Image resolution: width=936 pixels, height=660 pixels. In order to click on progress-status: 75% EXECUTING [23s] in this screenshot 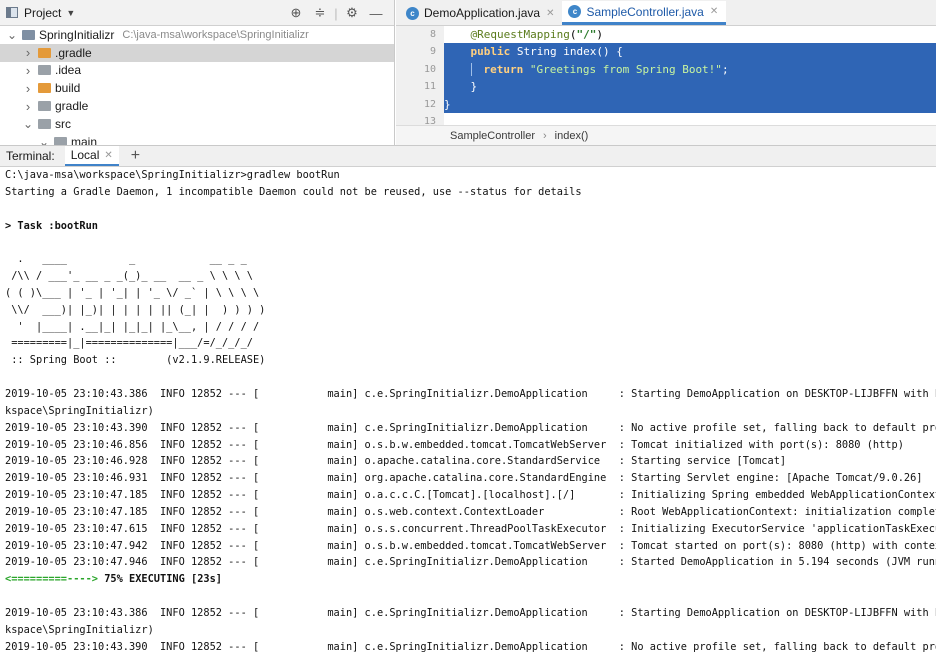, I will do `click(160, 579)`.